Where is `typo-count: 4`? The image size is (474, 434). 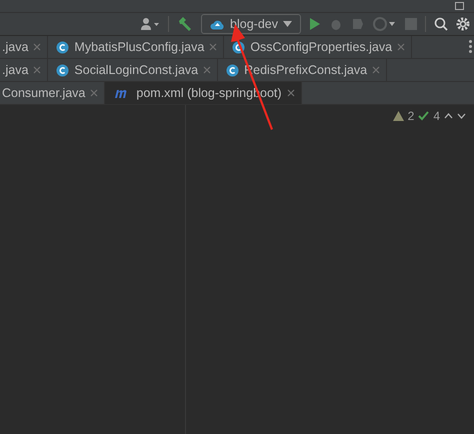 typo-count: 4 is located at coordinates (436, 116).